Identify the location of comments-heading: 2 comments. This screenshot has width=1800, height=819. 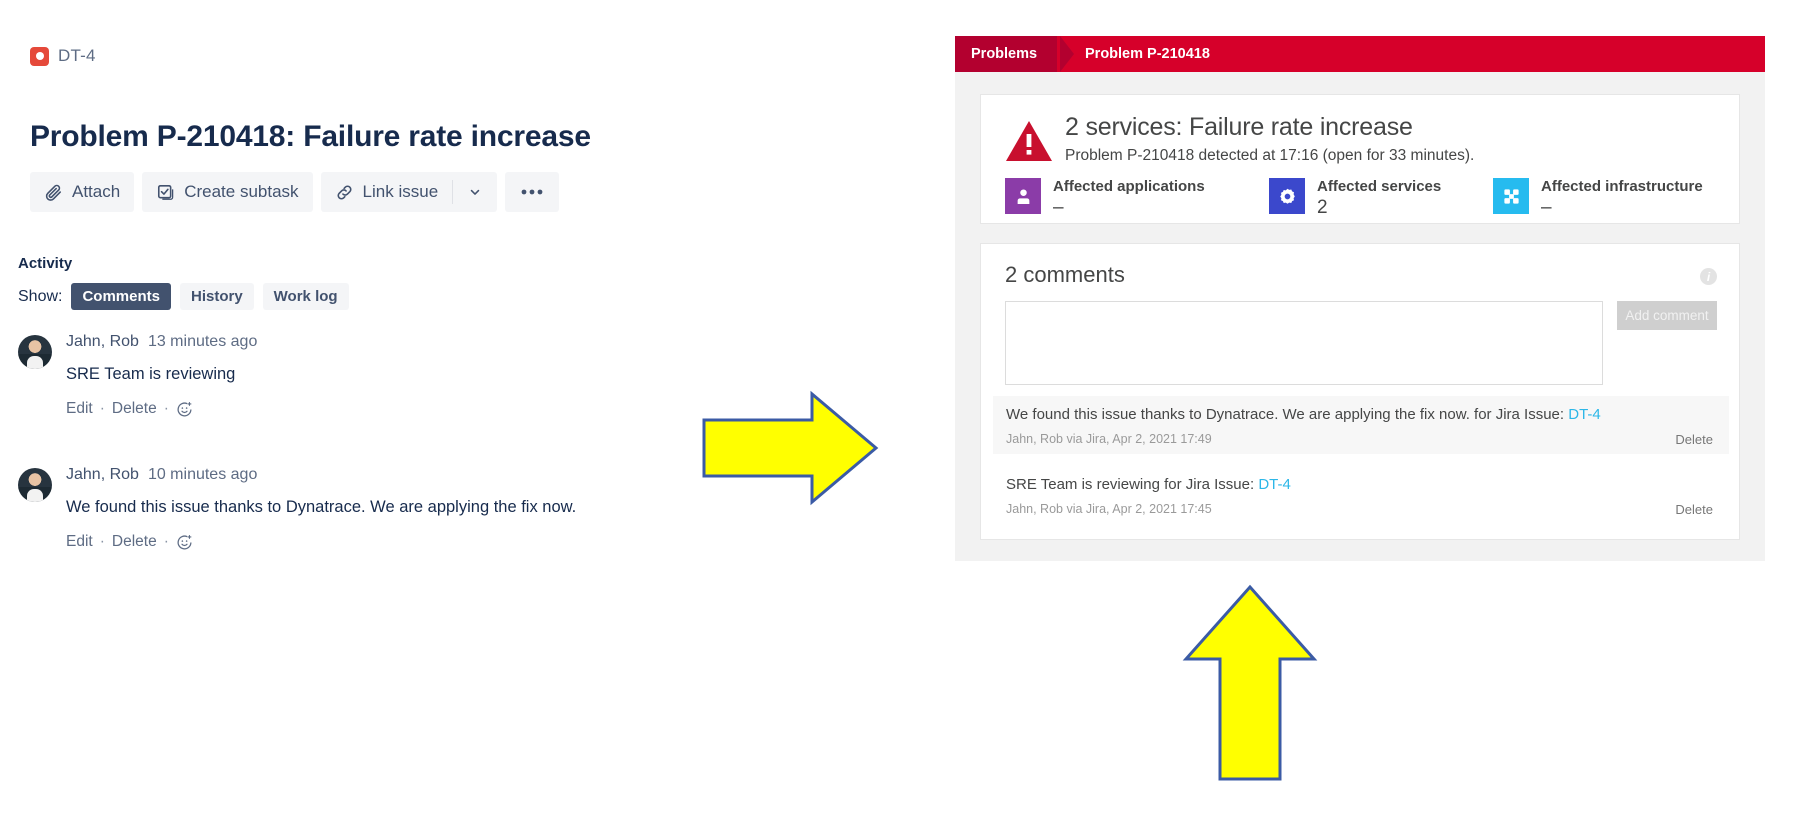
(1065, 274).